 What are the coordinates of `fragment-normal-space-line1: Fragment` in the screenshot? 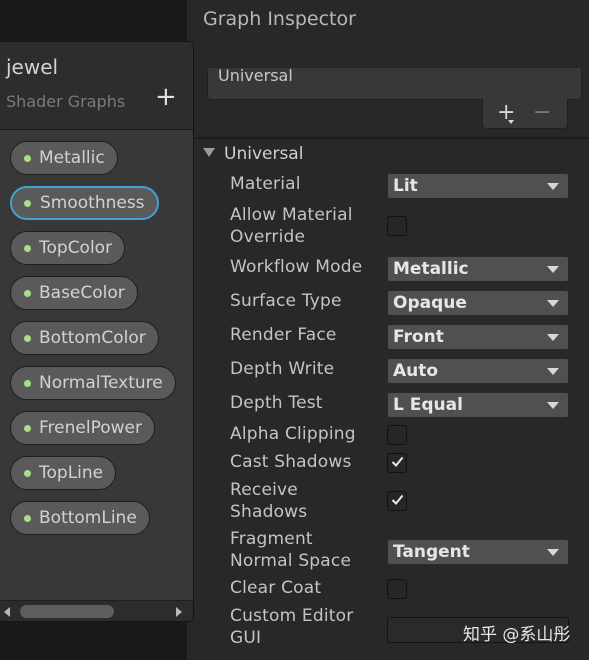 It's located at (271, 539).